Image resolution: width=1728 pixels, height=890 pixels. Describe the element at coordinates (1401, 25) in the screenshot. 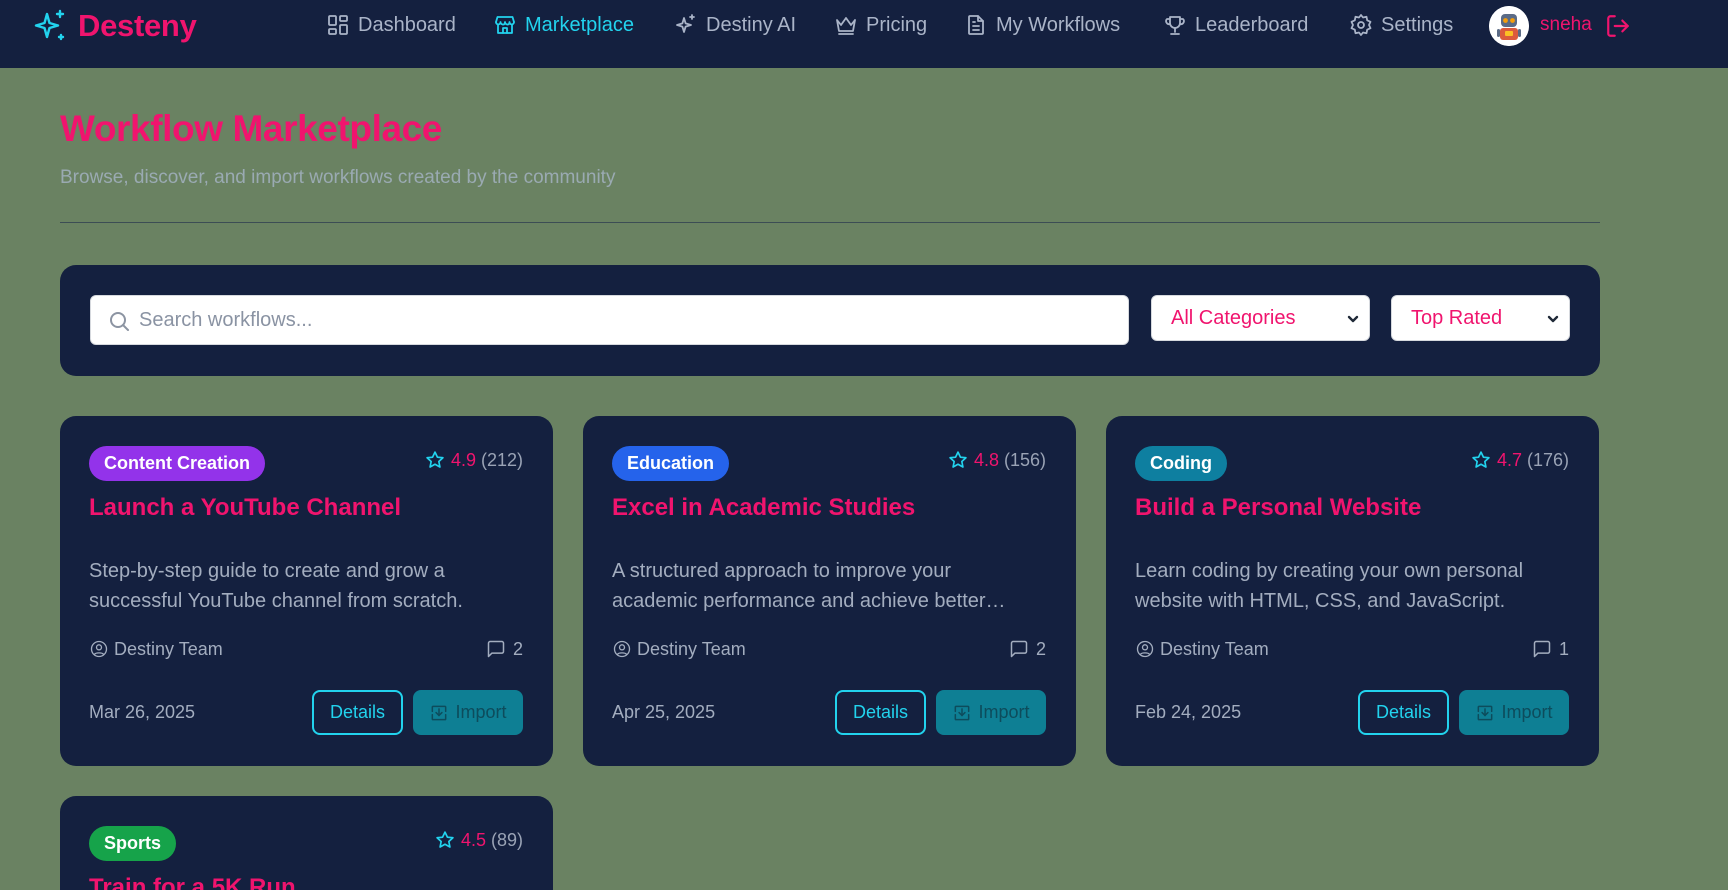

I see `nav-settings: Settings` at that location.